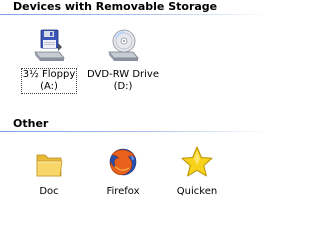  Describe the element at coordinates (49, 45) in the screenshot. I see `floppy-drive-icon` at that location.